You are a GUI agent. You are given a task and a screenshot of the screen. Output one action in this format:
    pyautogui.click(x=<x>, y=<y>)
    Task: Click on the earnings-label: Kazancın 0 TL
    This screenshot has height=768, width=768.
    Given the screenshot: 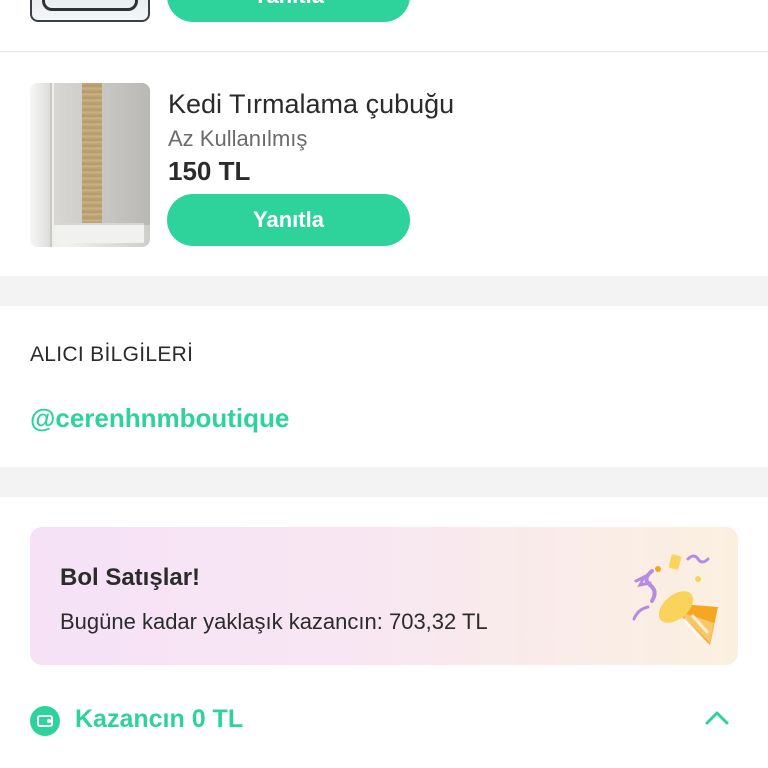 What is the action you would take?
    pyautogui.click(x=159, y=719)
    